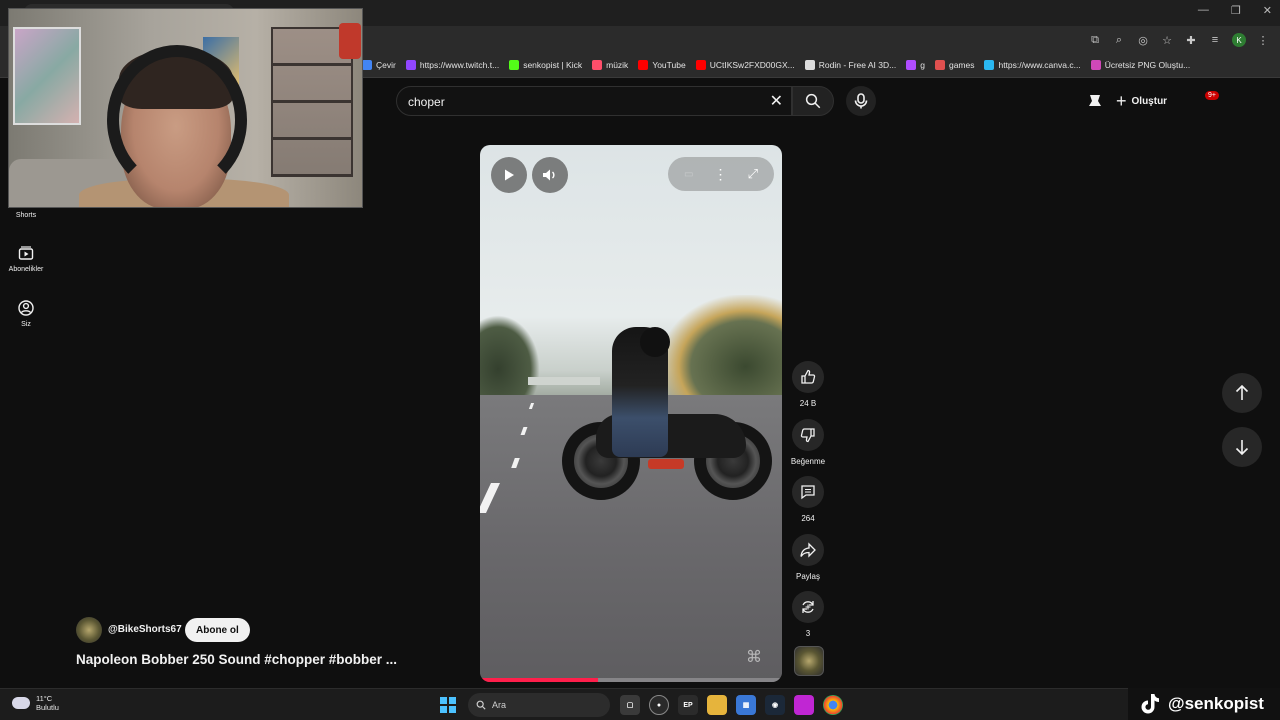 The width and height of the screenshot is (1280, 720). What do you see at coordinates (753, 174) in the screenshot?
I see `fullscreen-icon: ⤢` at bounding box center [753, 174].